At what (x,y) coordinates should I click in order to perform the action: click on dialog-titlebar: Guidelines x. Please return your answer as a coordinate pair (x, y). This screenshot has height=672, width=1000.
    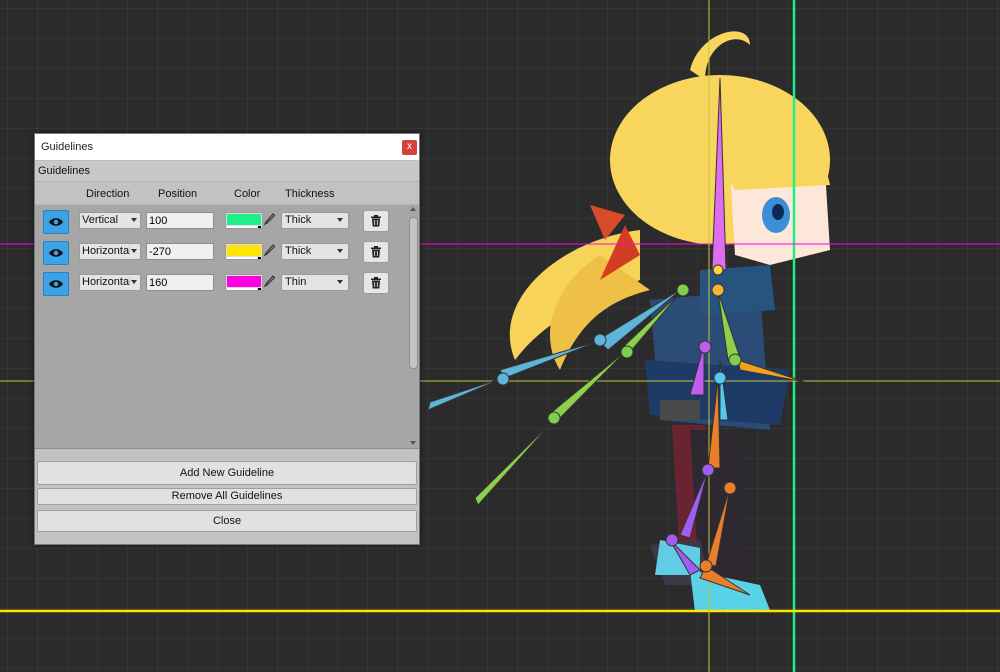
    Looking at the image, I should click on (227, 147).